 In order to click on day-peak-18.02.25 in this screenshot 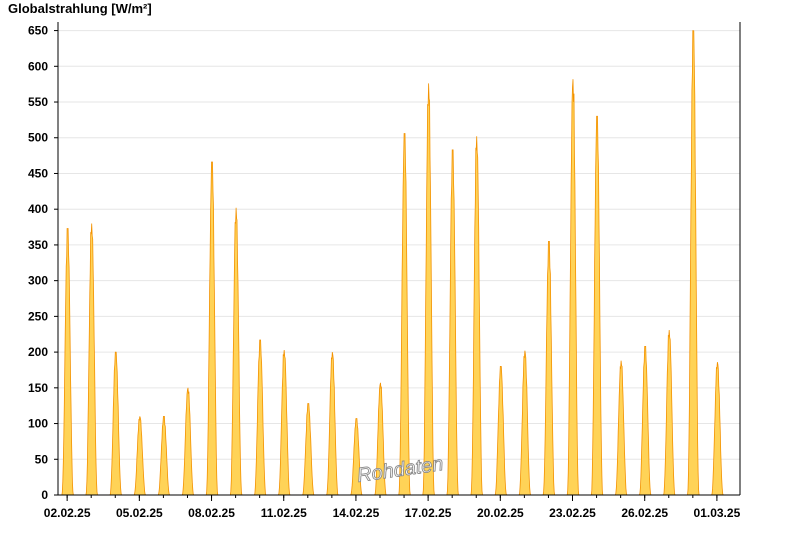, I will do `click(452, 322)`.